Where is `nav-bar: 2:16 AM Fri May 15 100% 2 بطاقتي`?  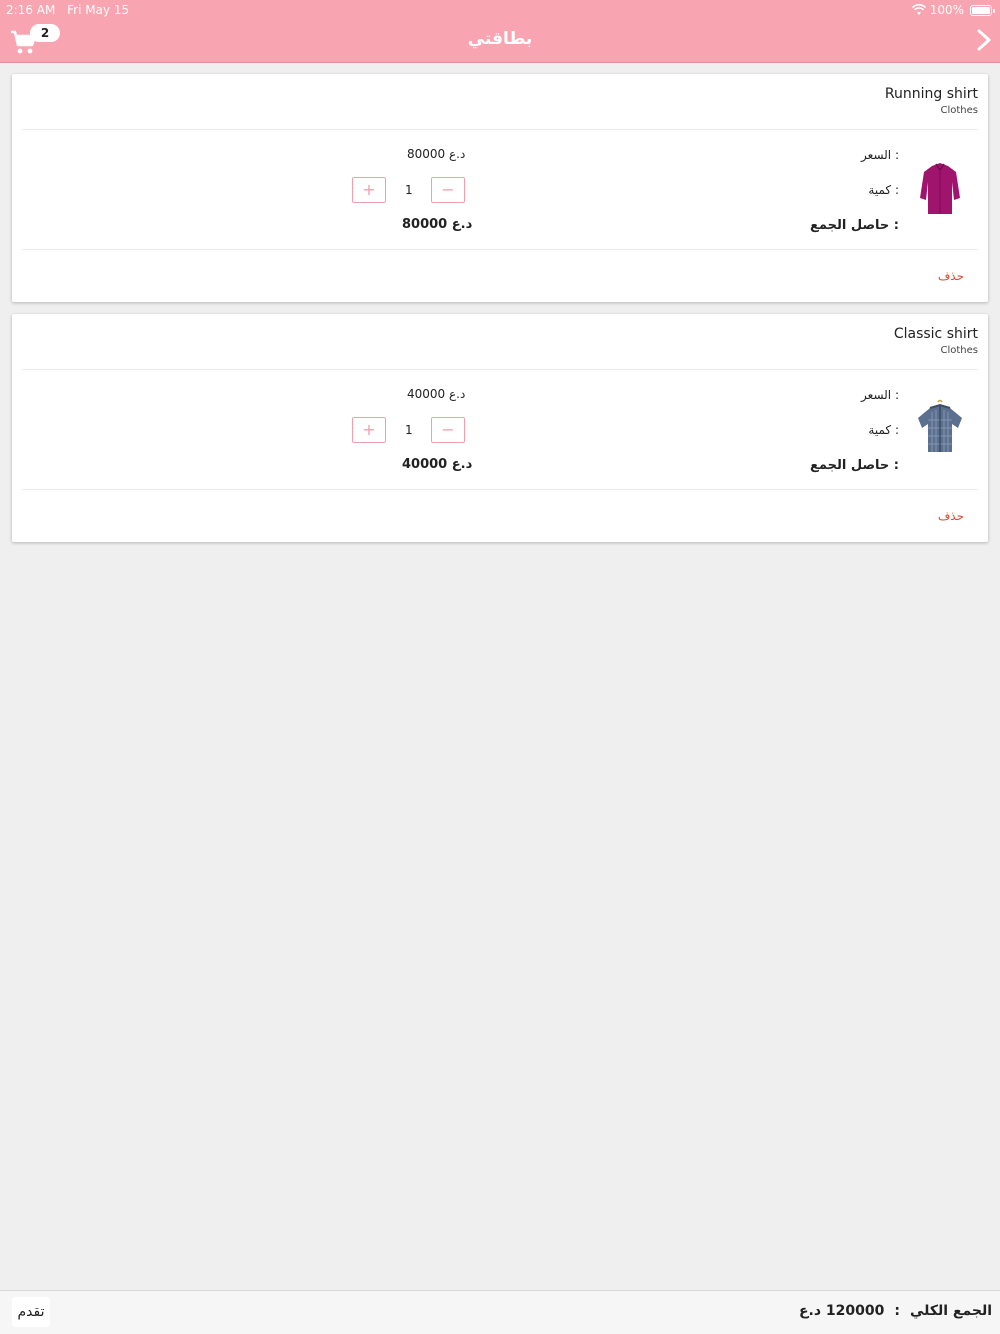
nav-bar: 2:16 AM Fri May 15 100% 2 بطاقتي is located at coordinates (500, 31).